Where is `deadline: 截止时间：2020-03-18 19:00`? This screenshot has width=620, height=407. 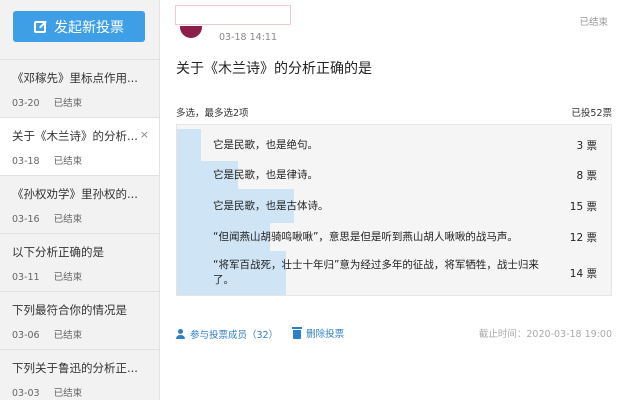 deadline: 截止时间：2020-03-18 19:00 is located at coordinates (545, 334).